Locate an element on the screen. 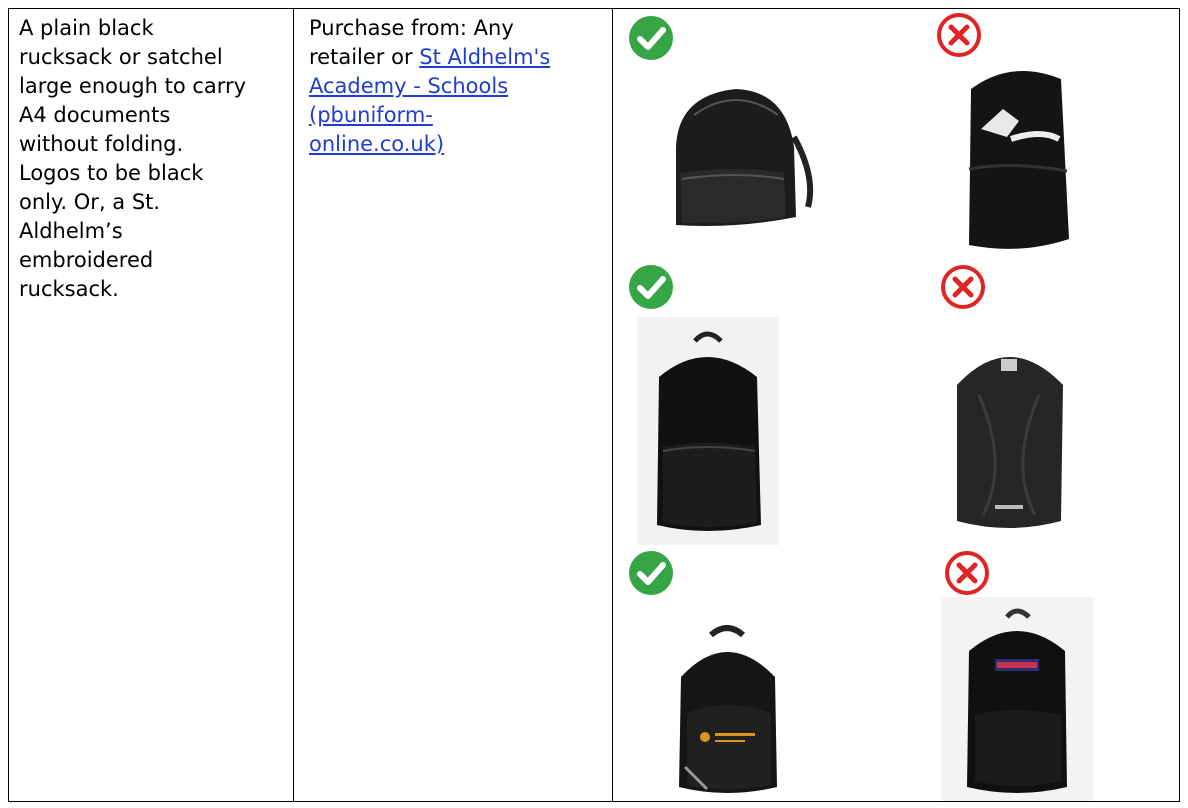  requirement-line: A plain black is located at coordinates (86, 28).